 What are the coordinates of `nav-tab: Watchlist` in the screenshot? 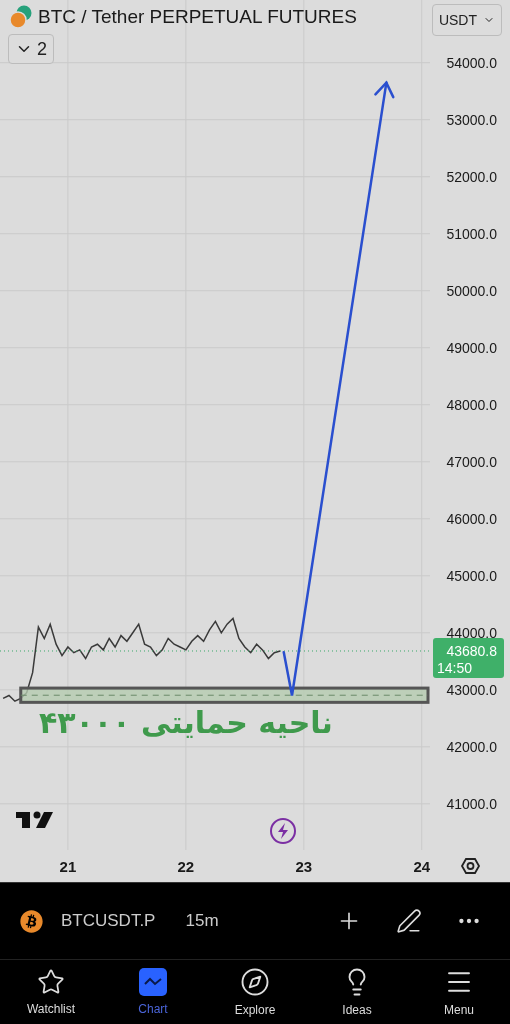 It's located at (51, 992).